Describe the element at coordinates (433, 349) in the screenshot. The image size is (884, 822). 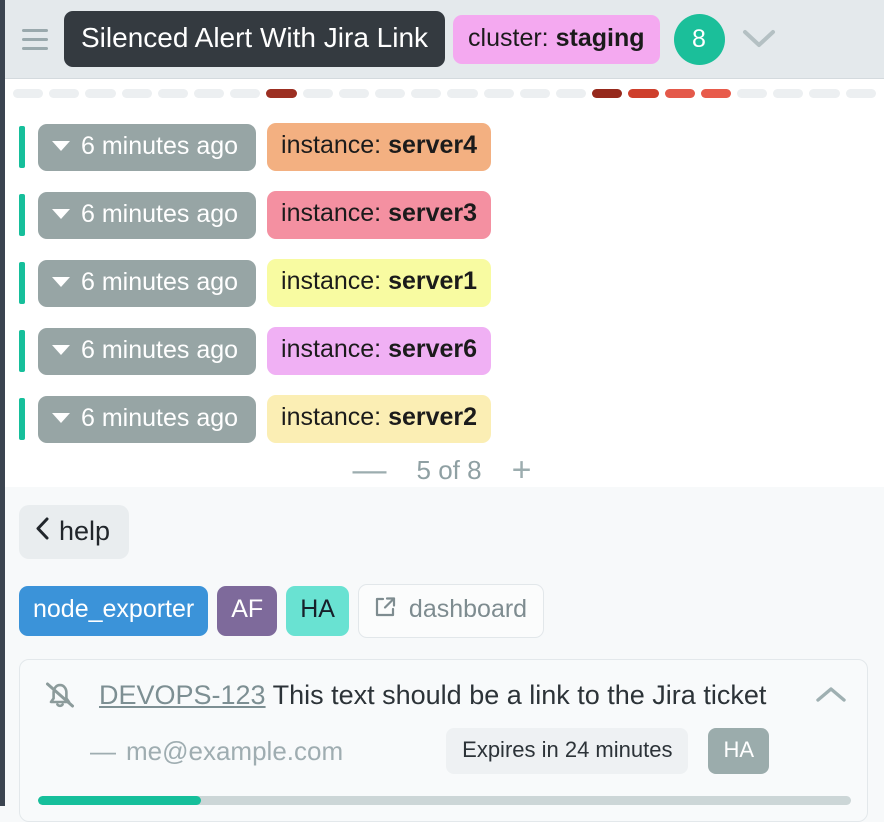
I see `alert-instance-value: server6` at that location.